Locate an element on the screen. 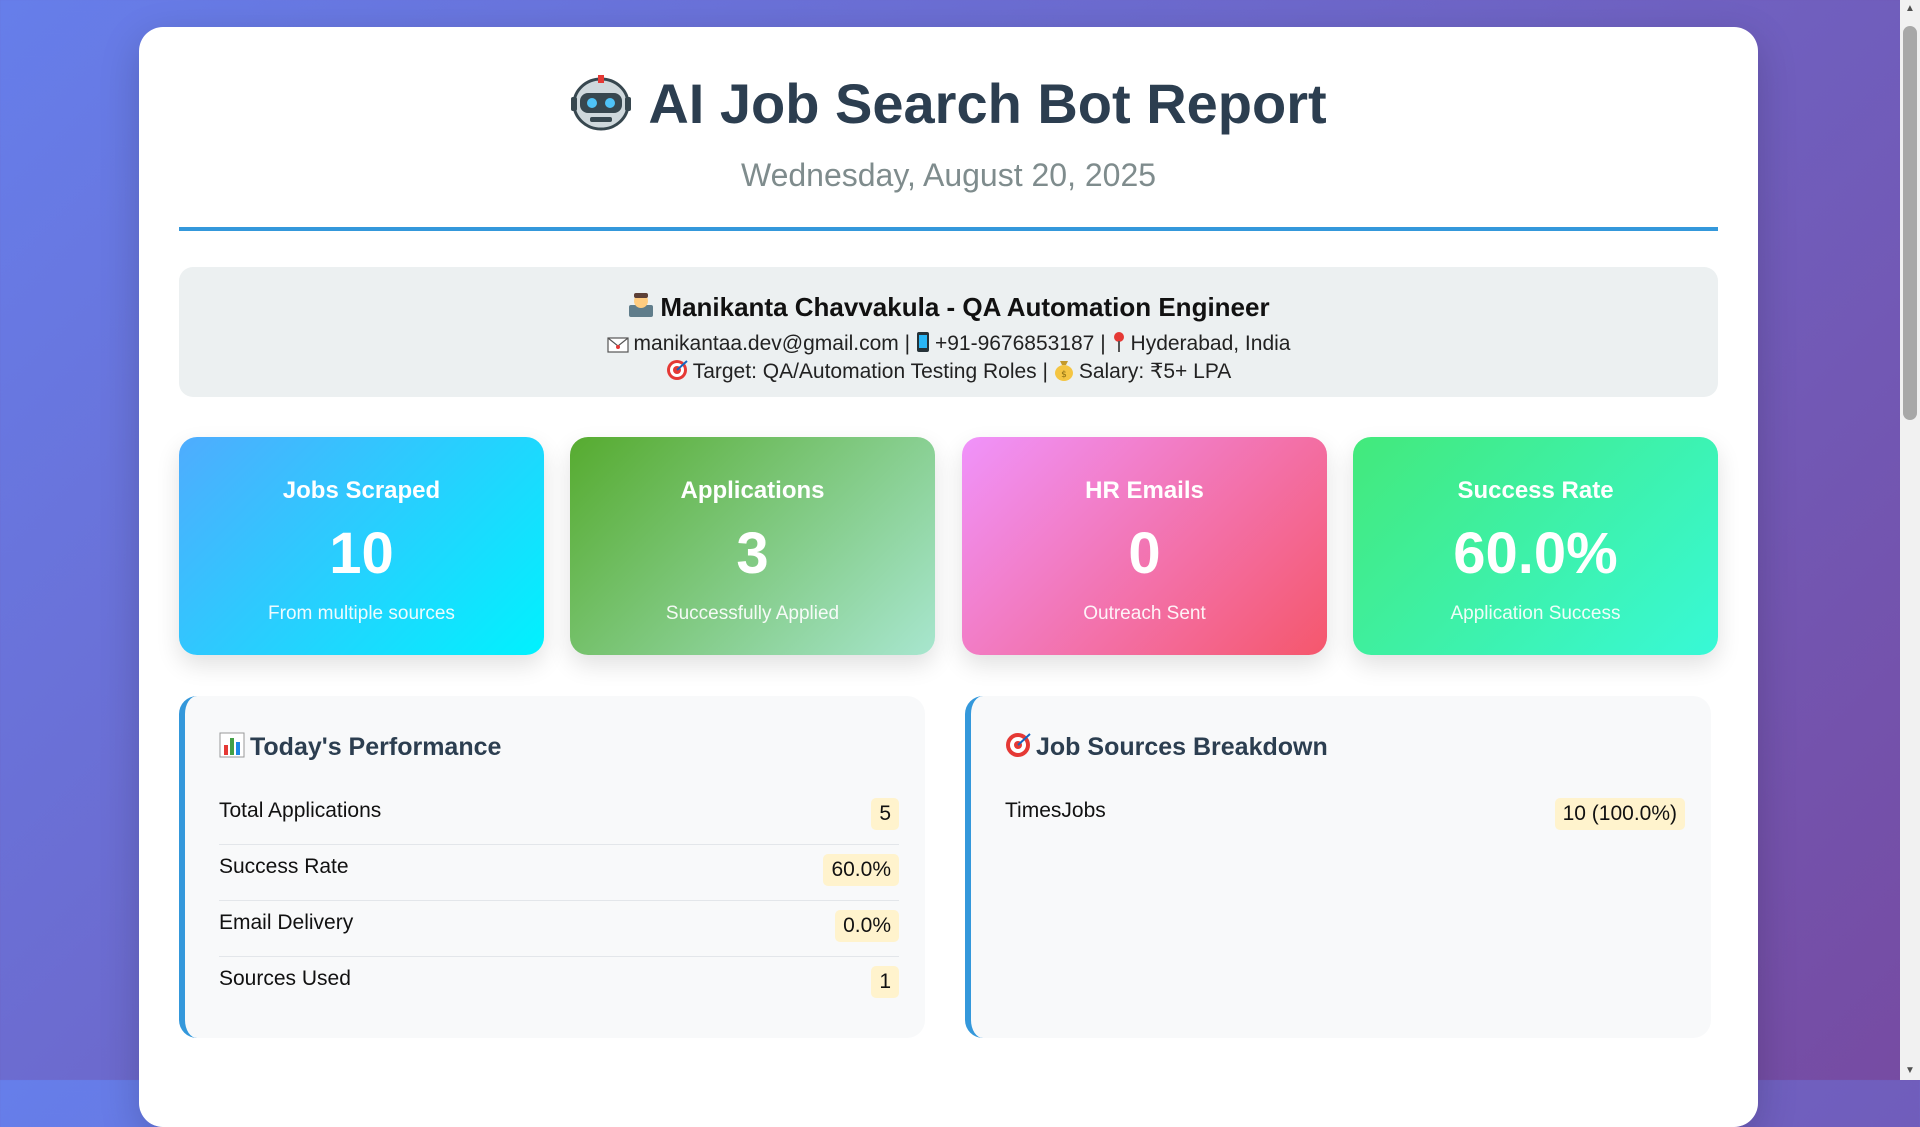 This screenshot has height=1127, width=1920. panel-title: Job Sources Breakdown is located at coordinates (1166, 748).